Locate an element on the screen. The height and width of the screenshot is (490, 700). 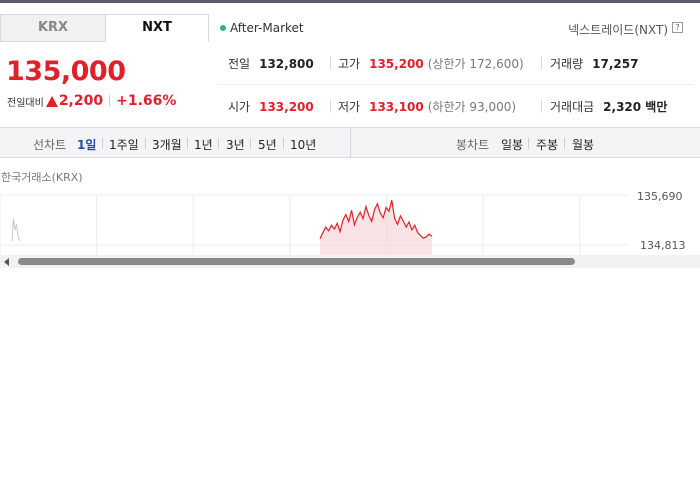
stat-amount: 거래대금 2,320 백만 is located at coordinates (608, 106).